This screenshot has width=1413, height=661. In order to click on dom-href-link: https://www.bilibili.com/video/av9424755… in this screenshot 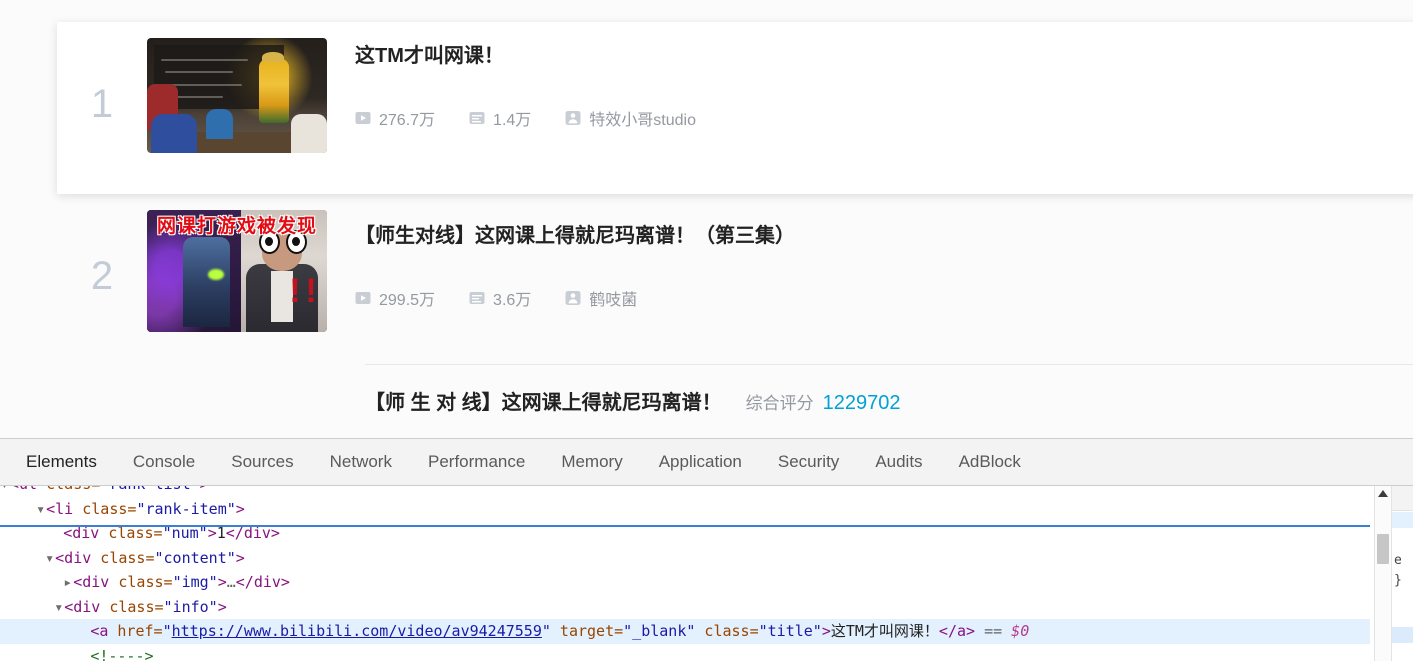, I will do `click(357, 631)`.